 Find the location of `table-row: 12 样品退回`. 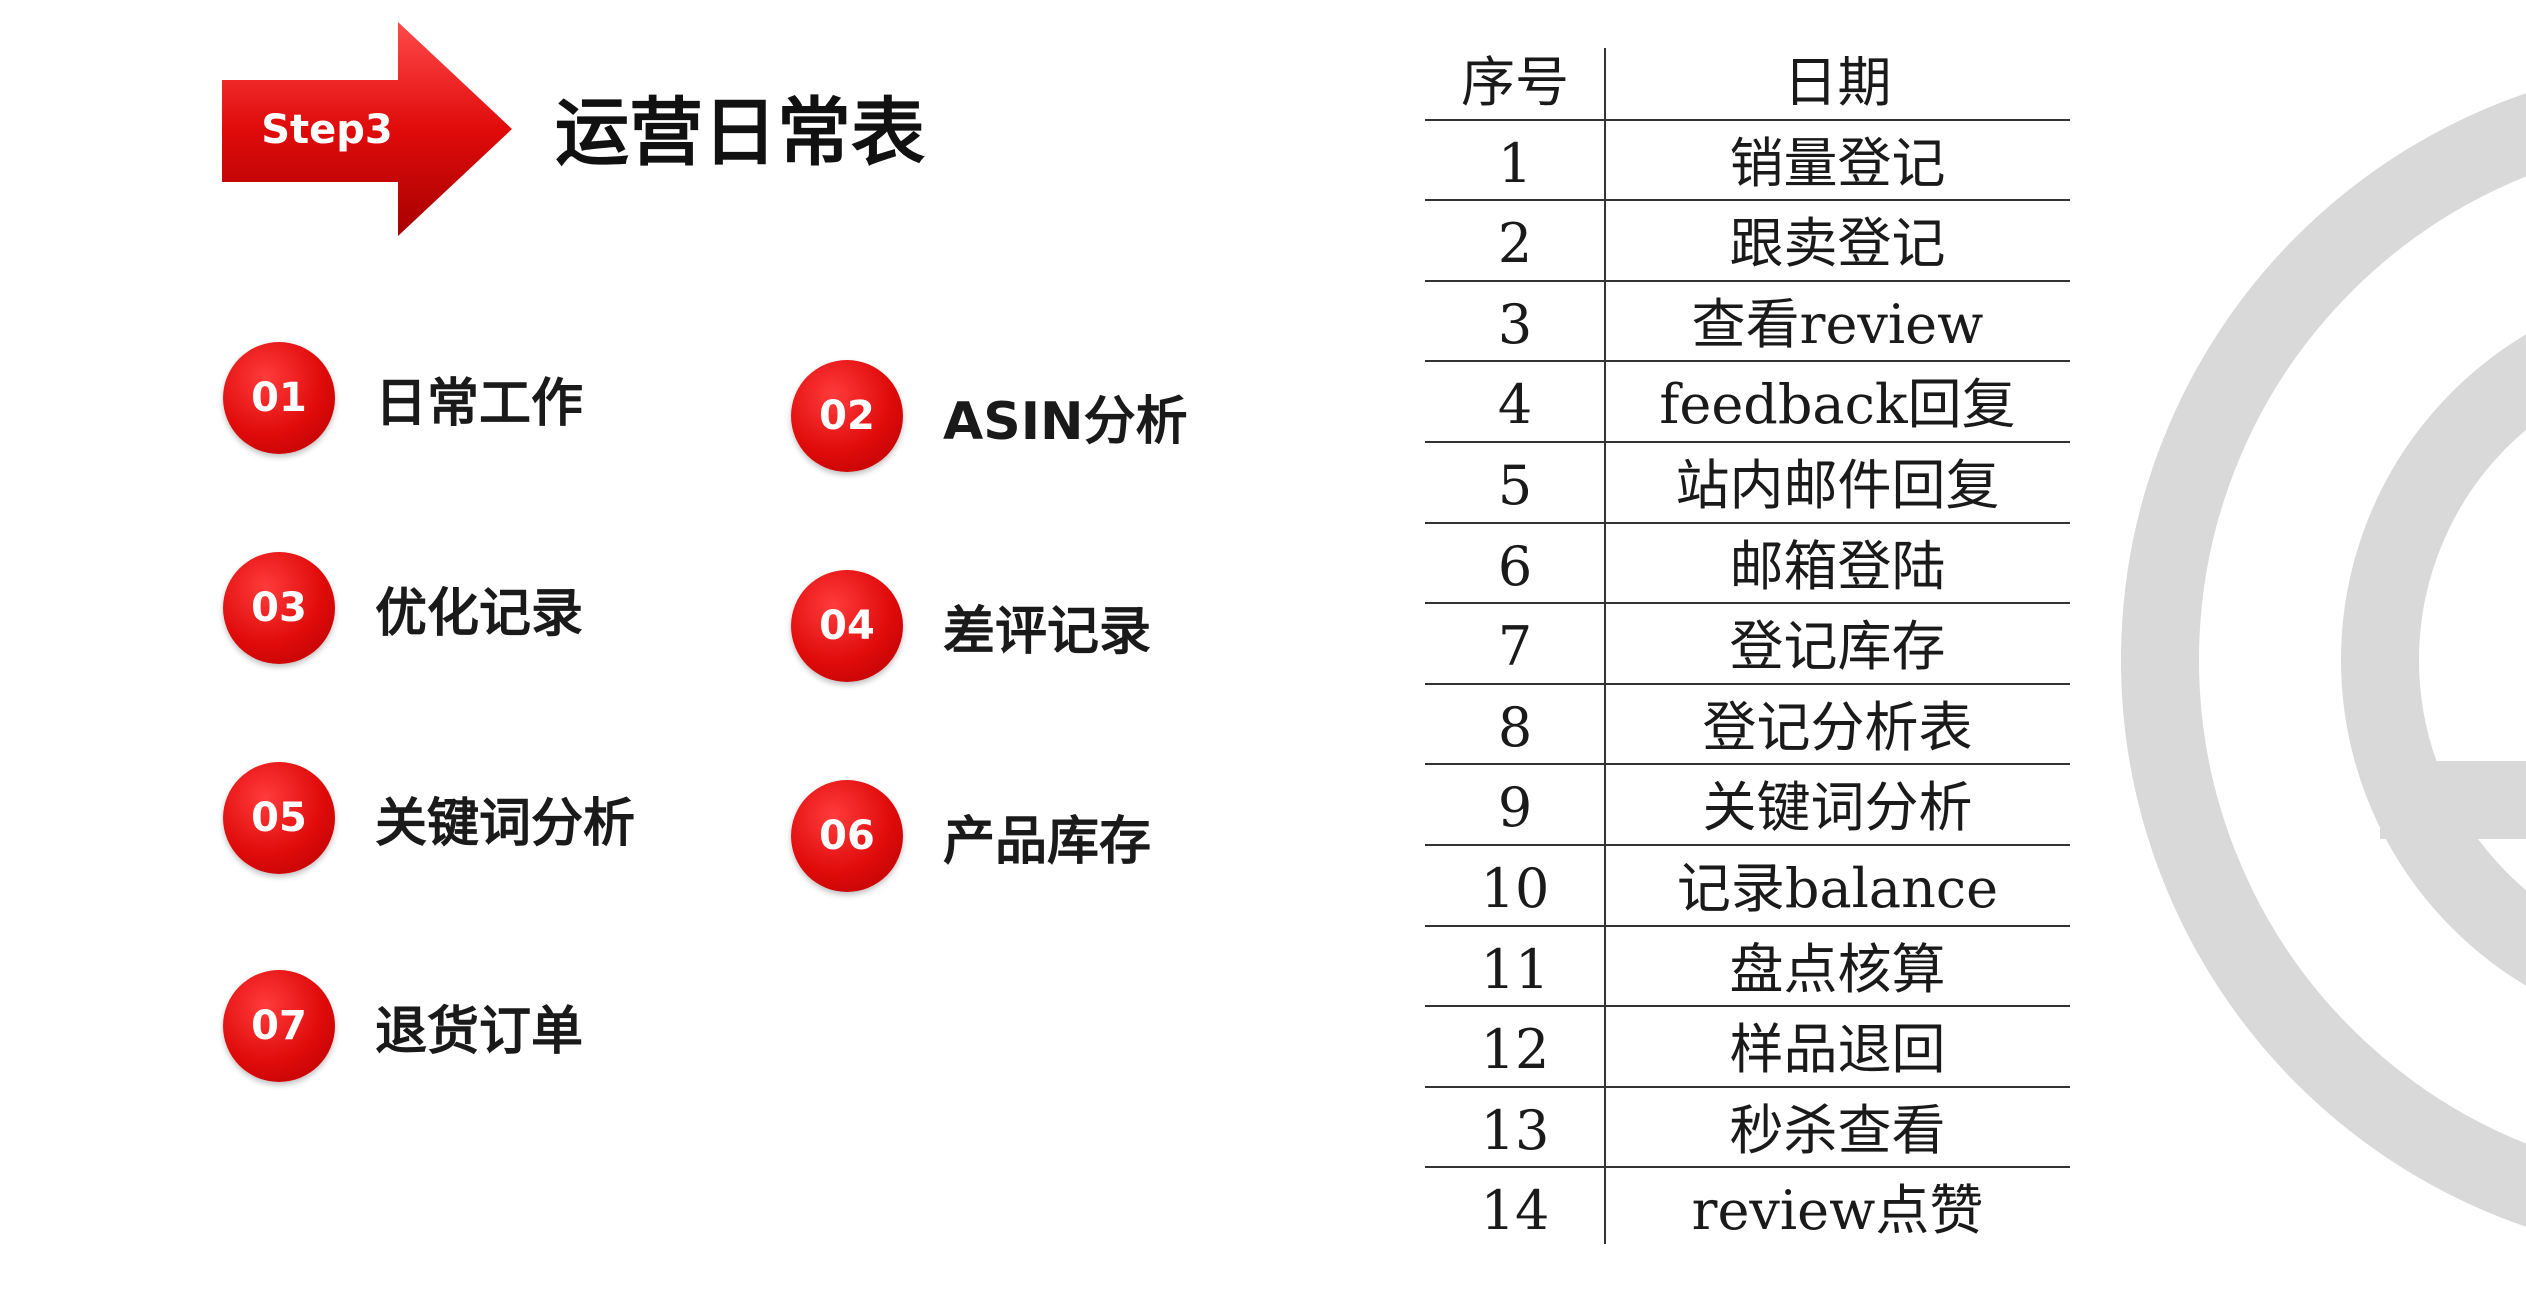

table-row: 12 样品退回 is located at coordinates (1747, 1047).